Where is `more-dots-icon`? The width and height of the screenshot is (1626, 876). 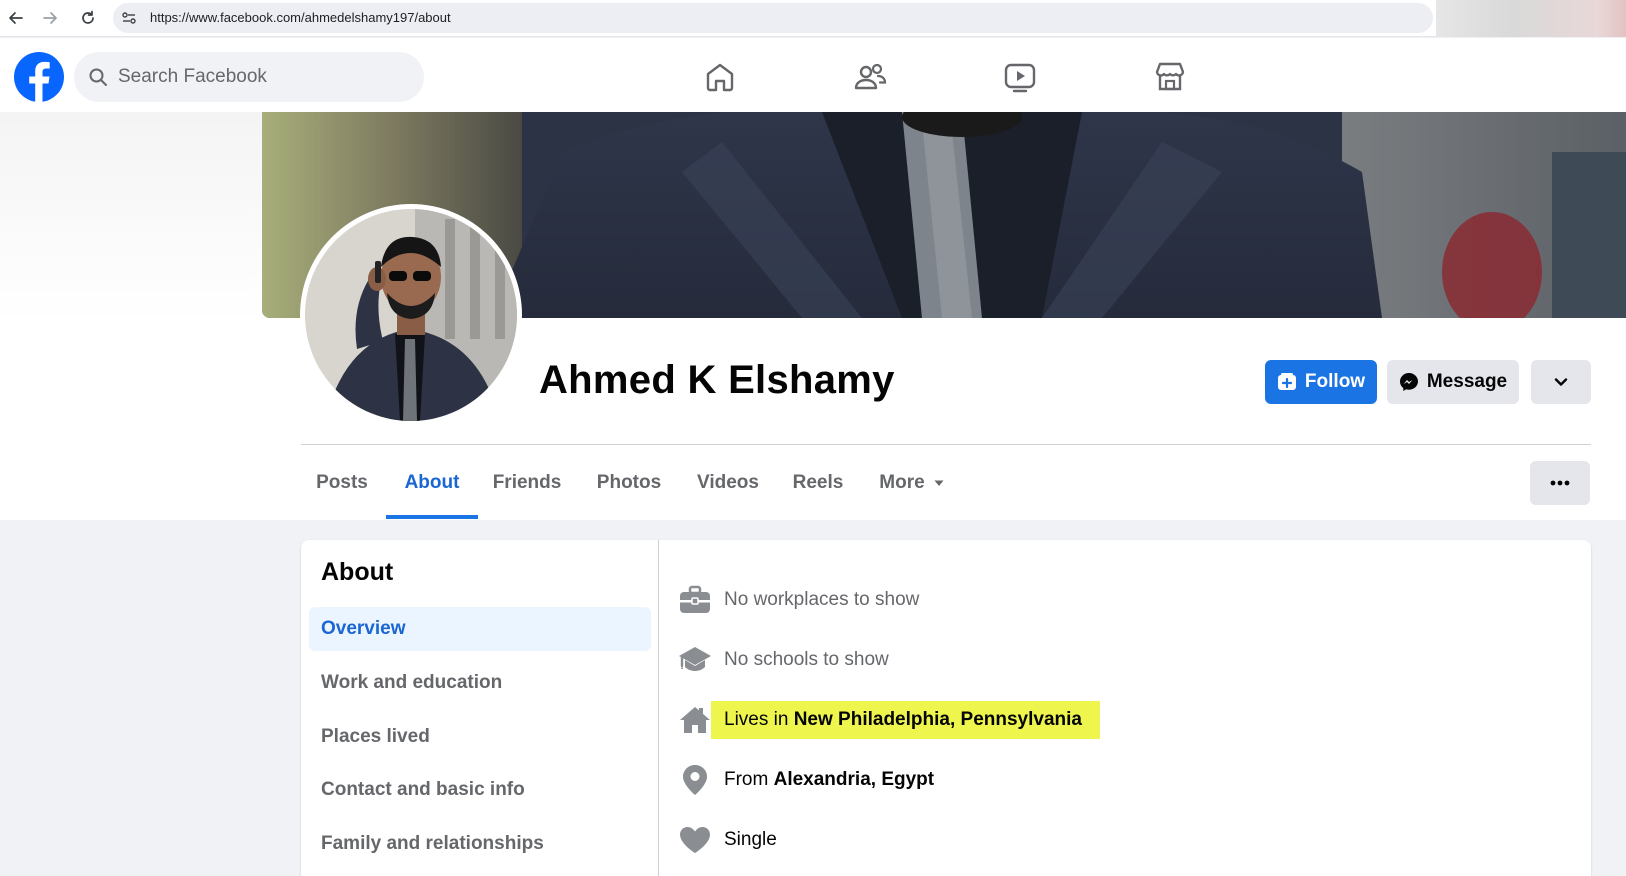 more-dots-icon is located at coordinates (1560, 483).